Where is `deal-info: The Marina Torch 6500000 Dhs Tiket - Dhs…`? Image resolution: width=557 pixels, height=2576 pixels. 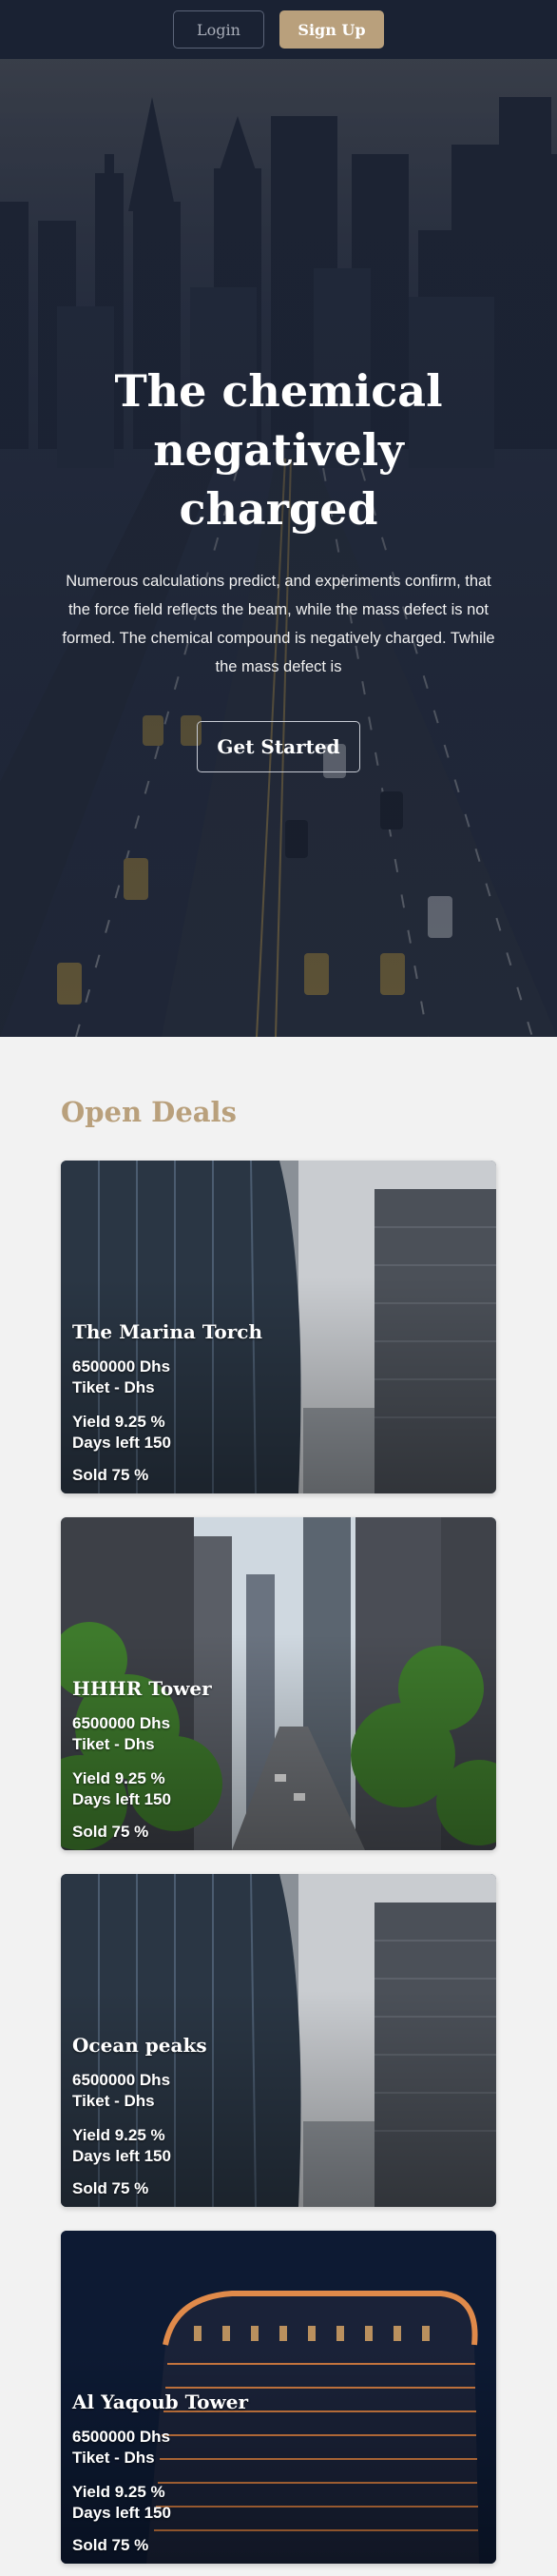
deal-info: The Marina Torch 6500000 Dhs Tiket - Dhs… is located at coordinates (167, 1402).